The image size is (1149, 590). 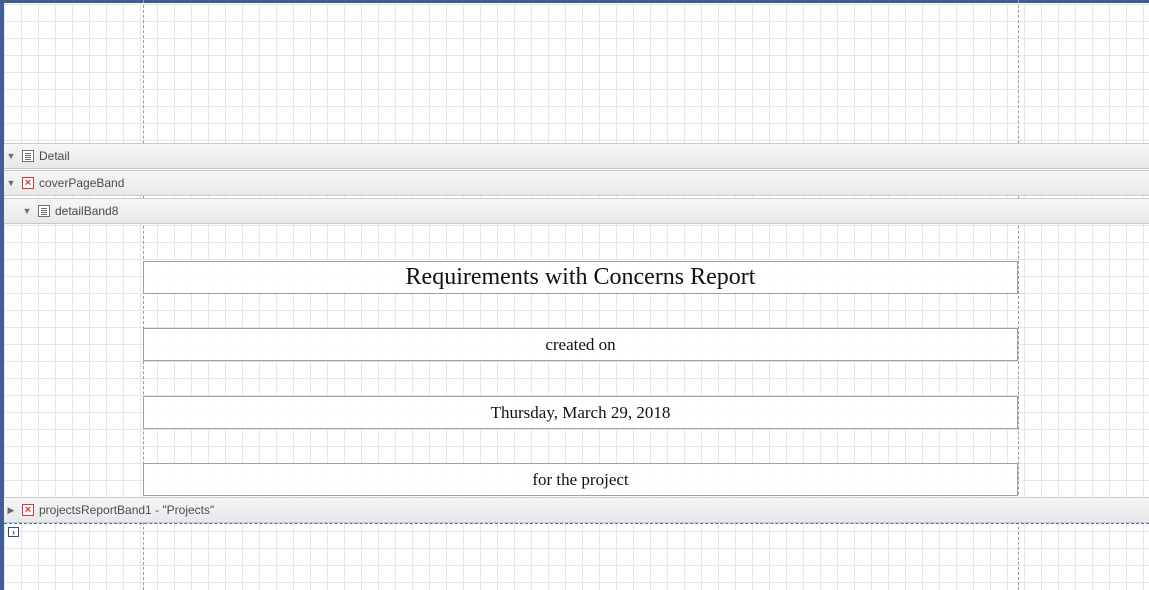 I want to click on designer-frame-top-border, so click(x=574, y=1).